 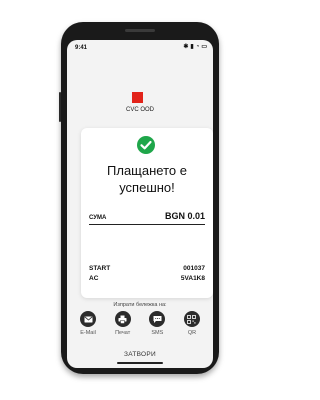 I want to click on check-circle-icon, so click(x=146, y=145).